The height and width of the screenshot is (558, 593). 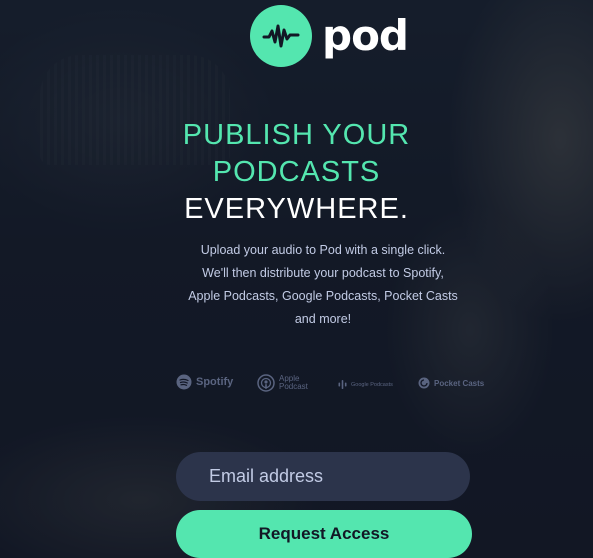 I want to click on google-podcasts-icon, so click(x=342, y=384).